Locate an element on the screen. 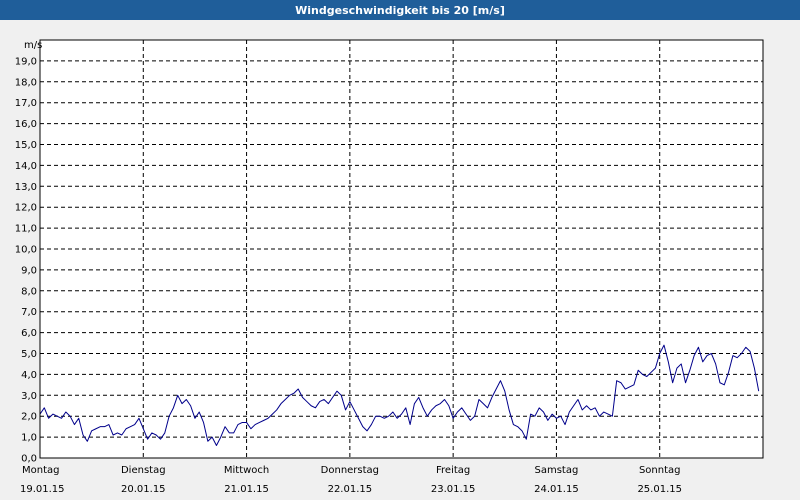 The width and height of the screenshot is (800, 500). y-tick-label: 8,0 is located at coordinates (29, 291).